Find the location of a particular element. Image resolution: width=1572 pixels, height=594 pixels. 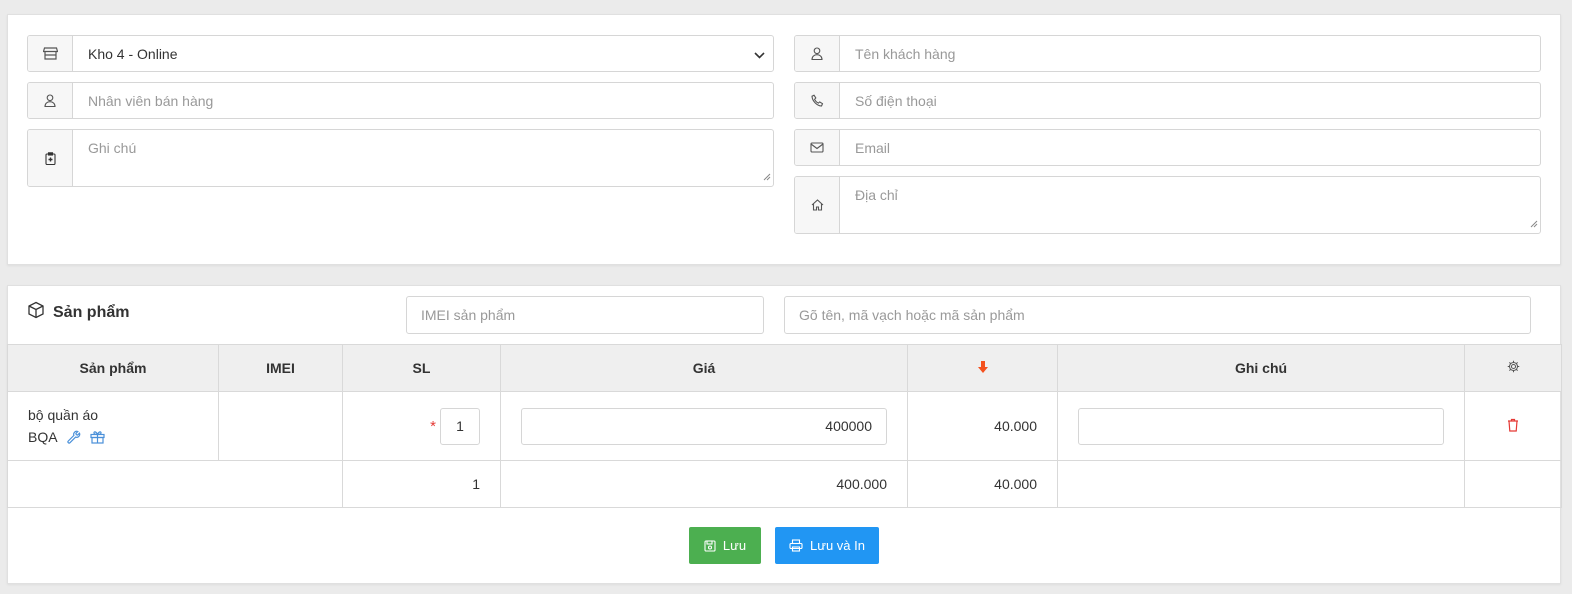

salesperson-field: Nhân viên bán hàng is located at coordinates (400, 100).